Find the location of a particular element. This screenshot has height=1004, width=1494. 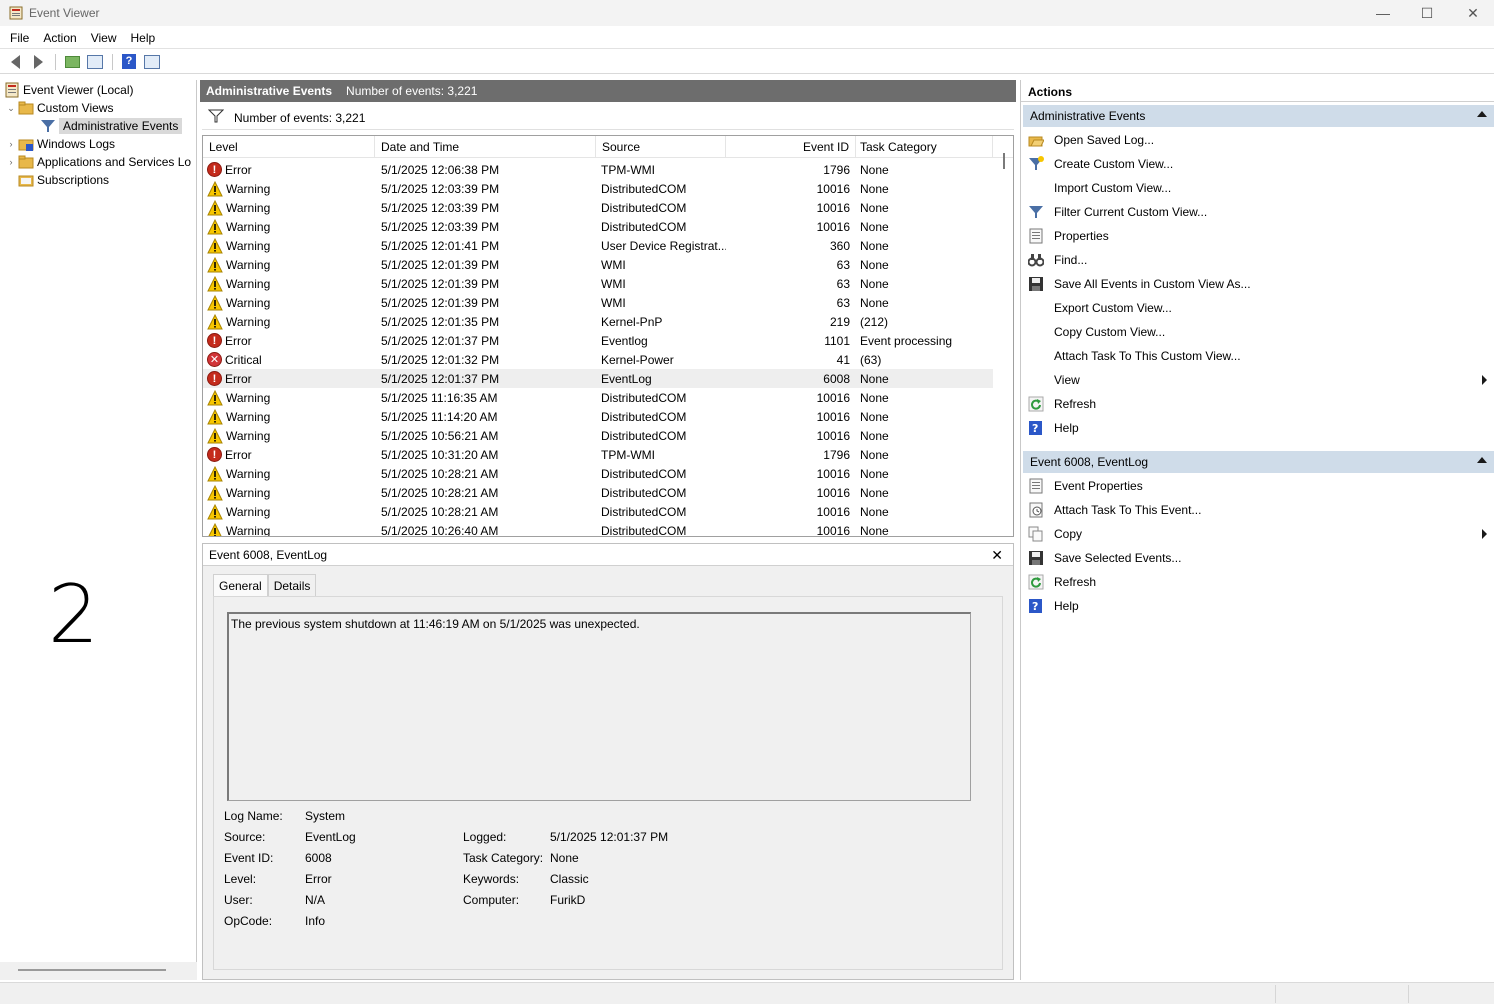

show-action-pane-button is located at coordinates (152, 62).